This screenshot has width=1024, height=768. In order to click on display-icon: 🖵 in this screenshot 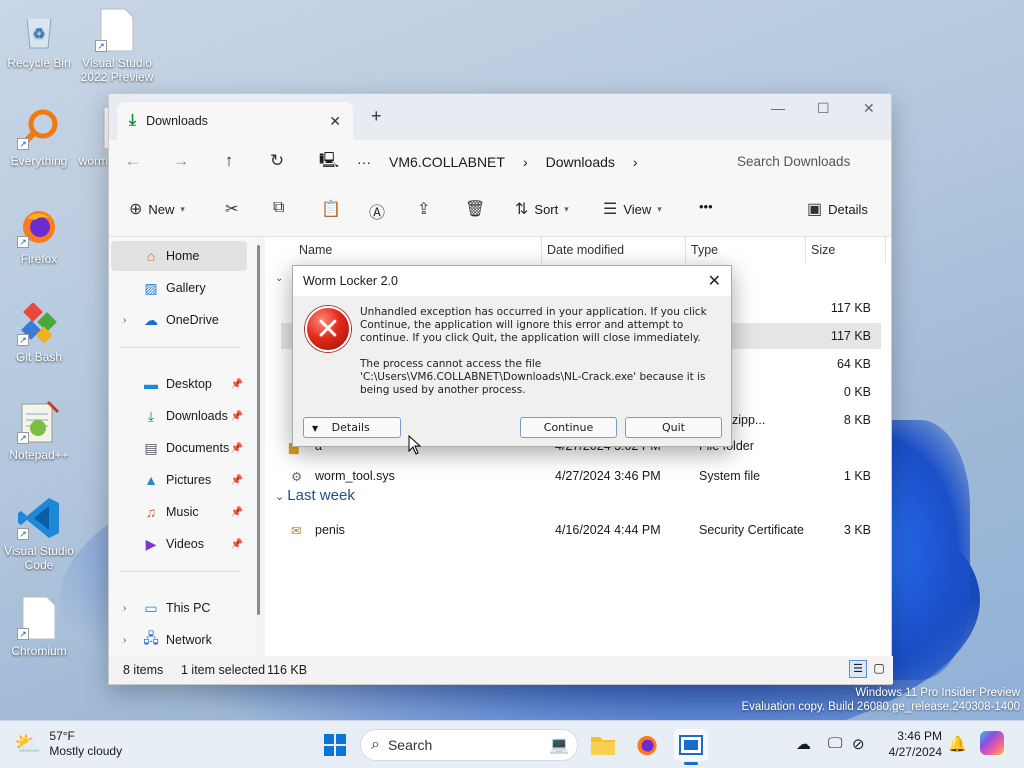, I will do `click(835, 743)`.